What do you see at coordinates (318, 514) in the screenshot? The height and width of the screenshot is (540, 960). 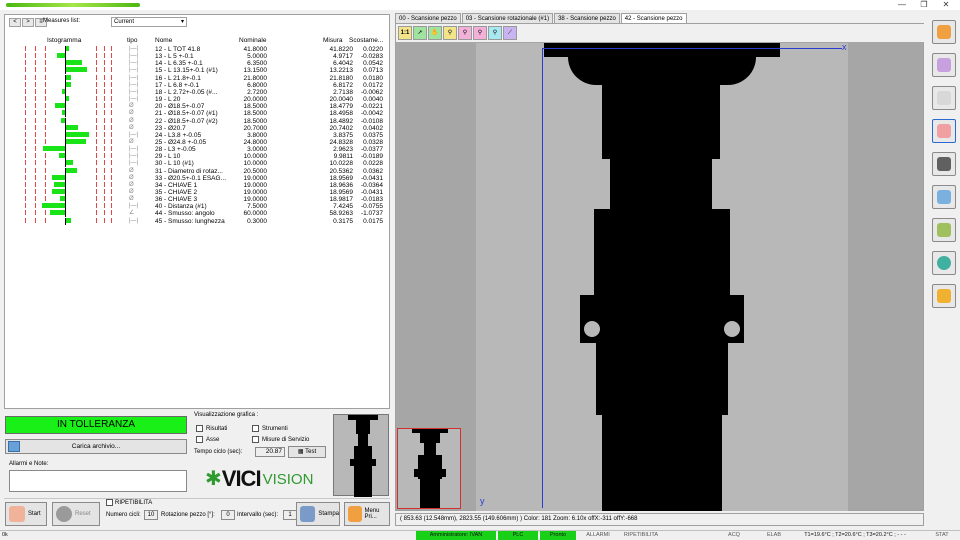 I see `print-button: Stampa` at bounding box center [318, 514].